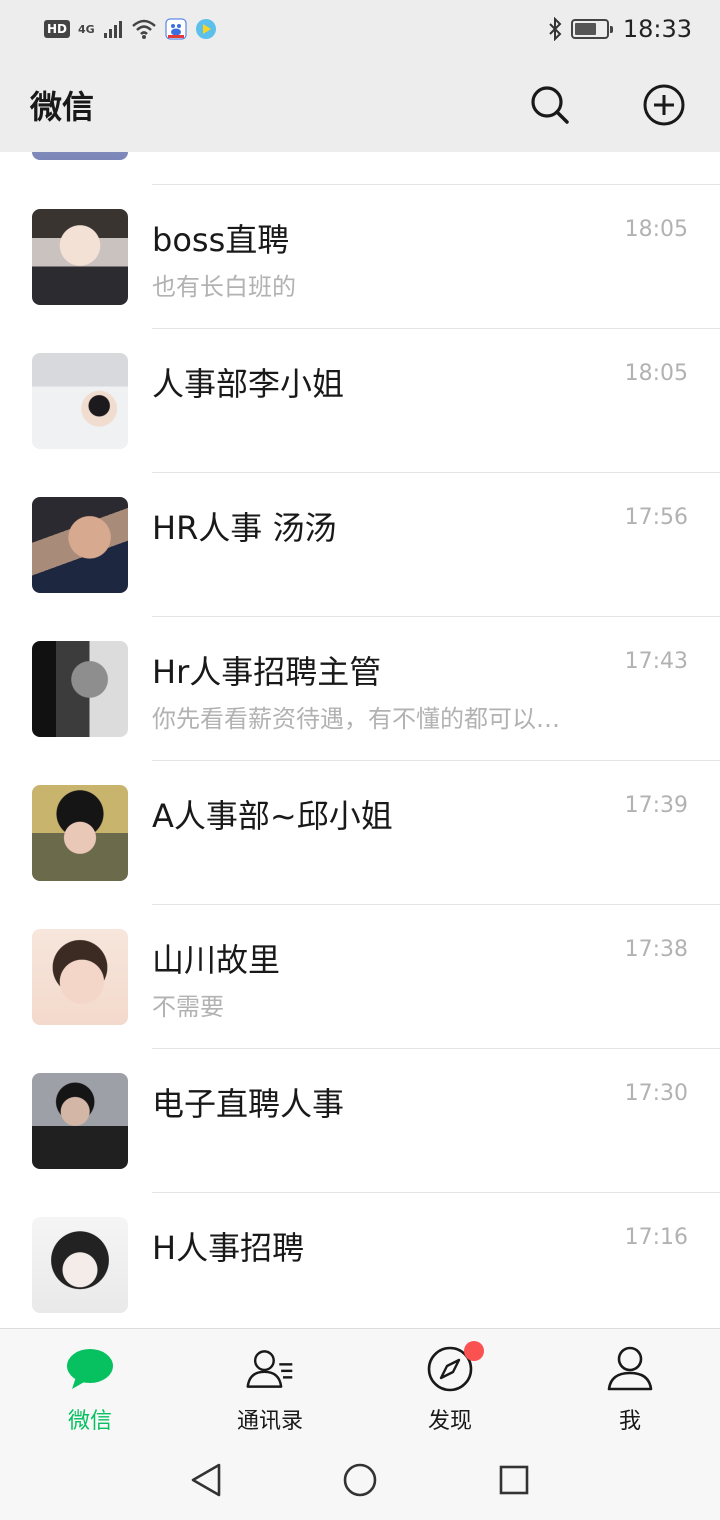 Image resolution: width=720 pixels, height=1520 pixels. What do you see at coordinates (248, 1104) in the screenshot?
I see `chat-name: 电子直聘人事` at bounding box center [248, 1104].